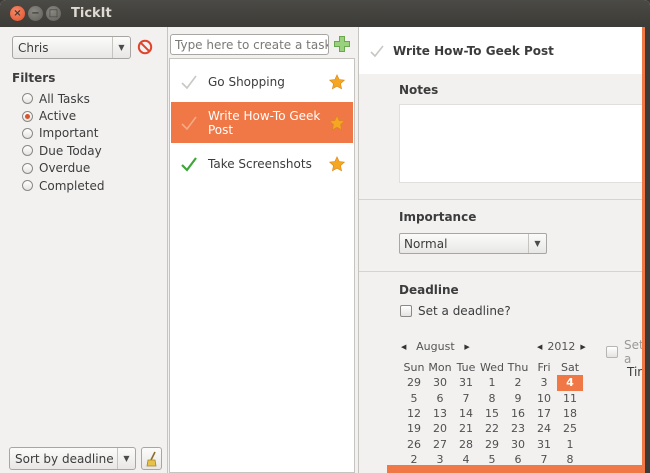 This screenshot has height=473, width=650. What do you see at coordinates (544, 413) in the screenshot?
I see `calendar-day: 17` at bounding box center [544, 413].